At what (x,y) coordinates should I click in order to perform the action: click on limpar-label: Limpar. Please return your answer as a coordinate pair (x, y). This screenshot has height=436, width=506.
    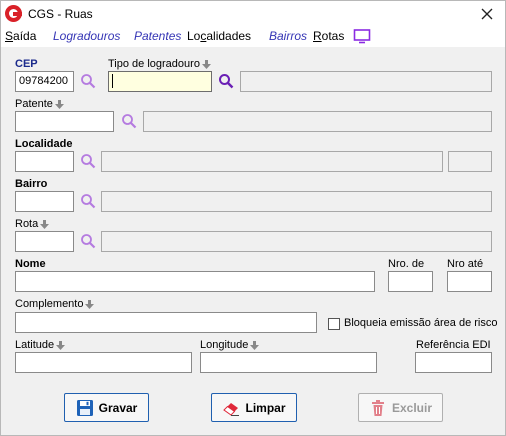
    Looking at the image, I should click on (265, 407).